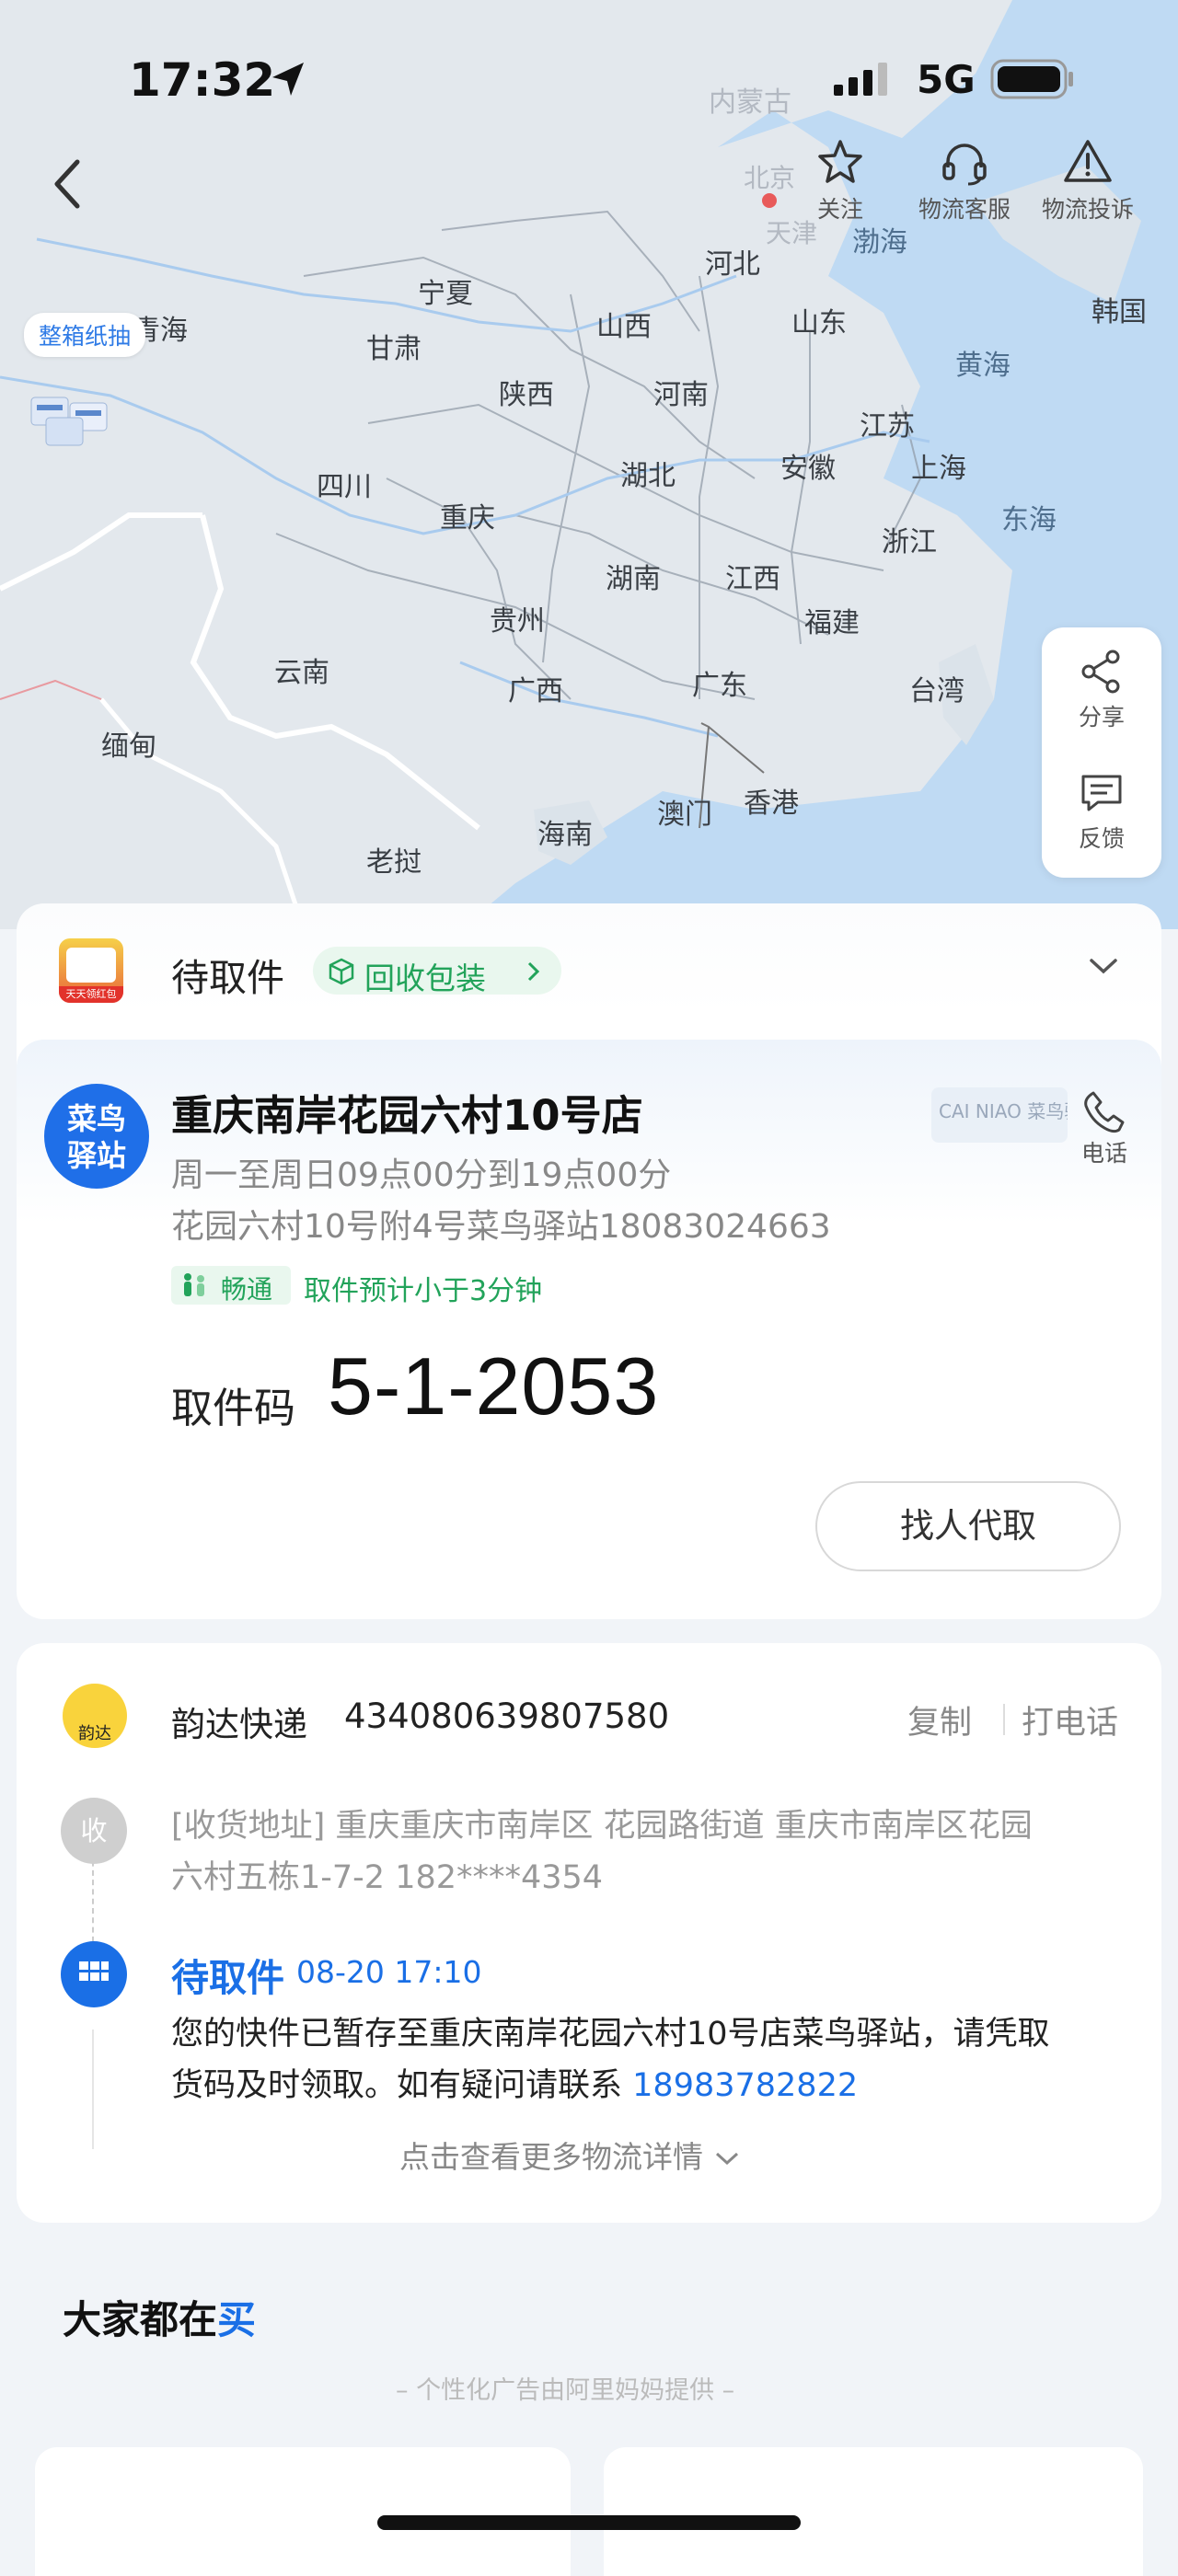 The image size is (1178, 2576). Describe the element at coordinates (1101, 689) in the screenshot. I see `share-button: 分享` at that location.